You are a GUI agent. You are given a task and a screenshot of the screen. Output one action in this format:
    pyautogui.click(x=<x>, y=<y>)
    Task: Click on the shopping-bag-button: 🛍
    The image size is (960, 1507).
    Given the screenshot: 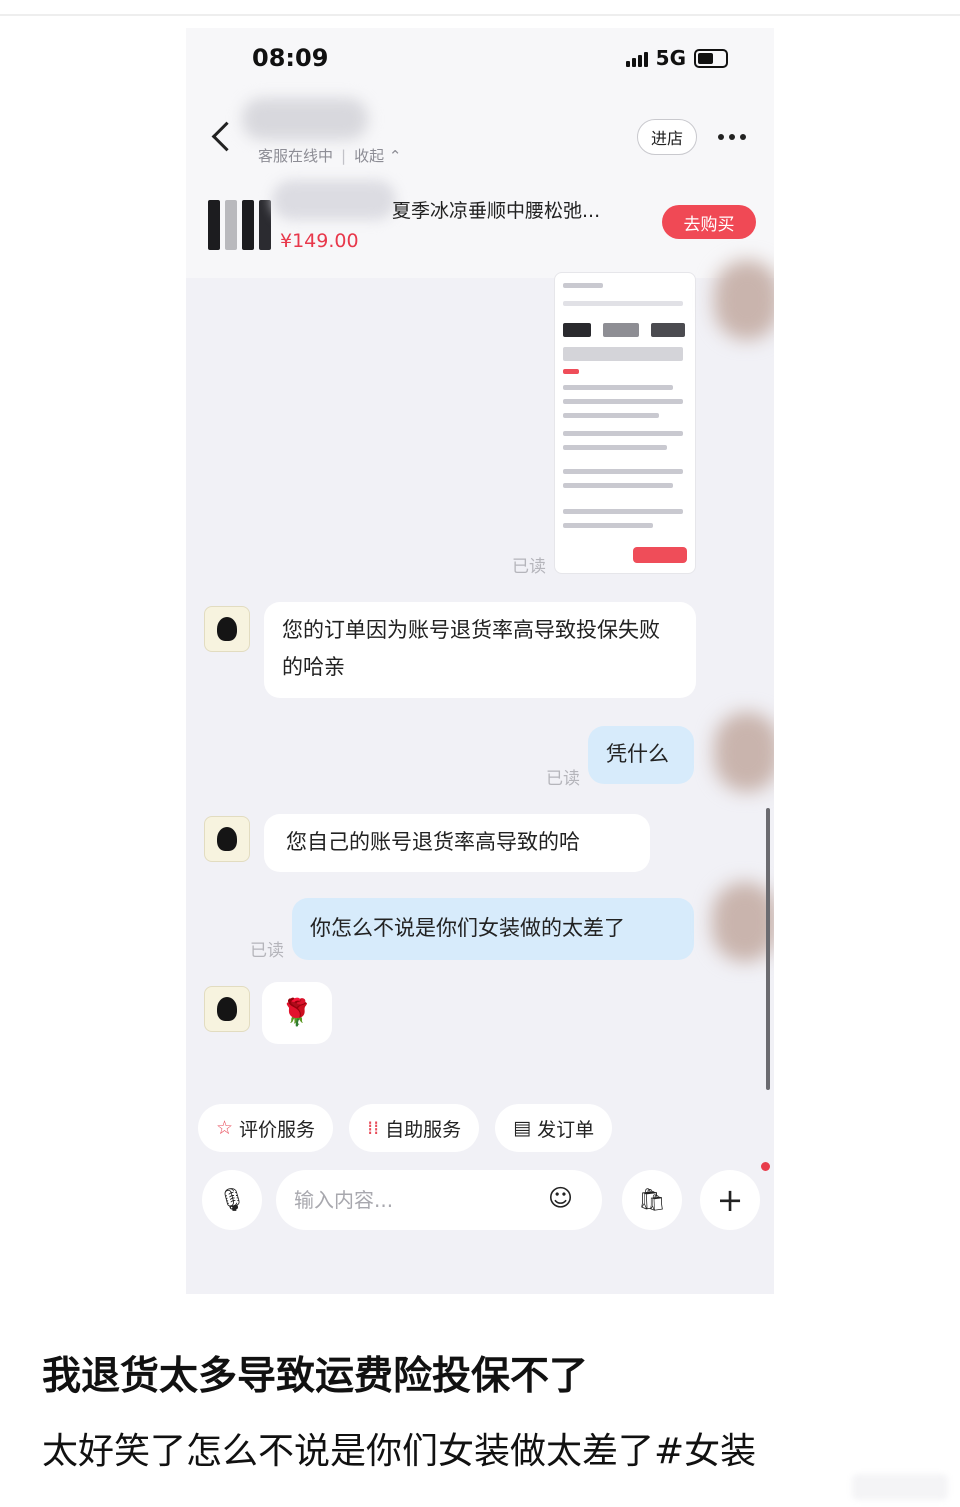 What is the action you would take?
    pyautogui.click(x=652, y=1200)
    